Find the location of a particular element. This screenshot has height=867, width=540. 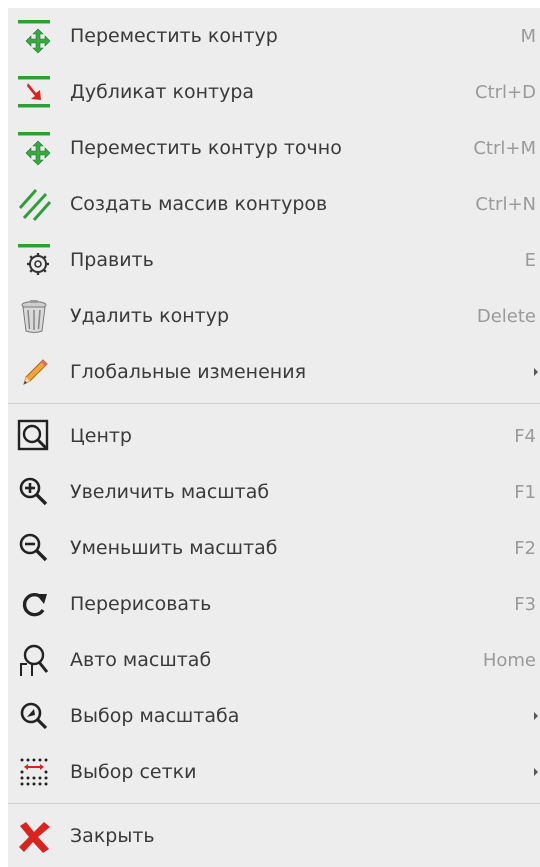

menu-item-zoom-out: Уменьшить масштаб F2 is located at coordinates (274, 548).